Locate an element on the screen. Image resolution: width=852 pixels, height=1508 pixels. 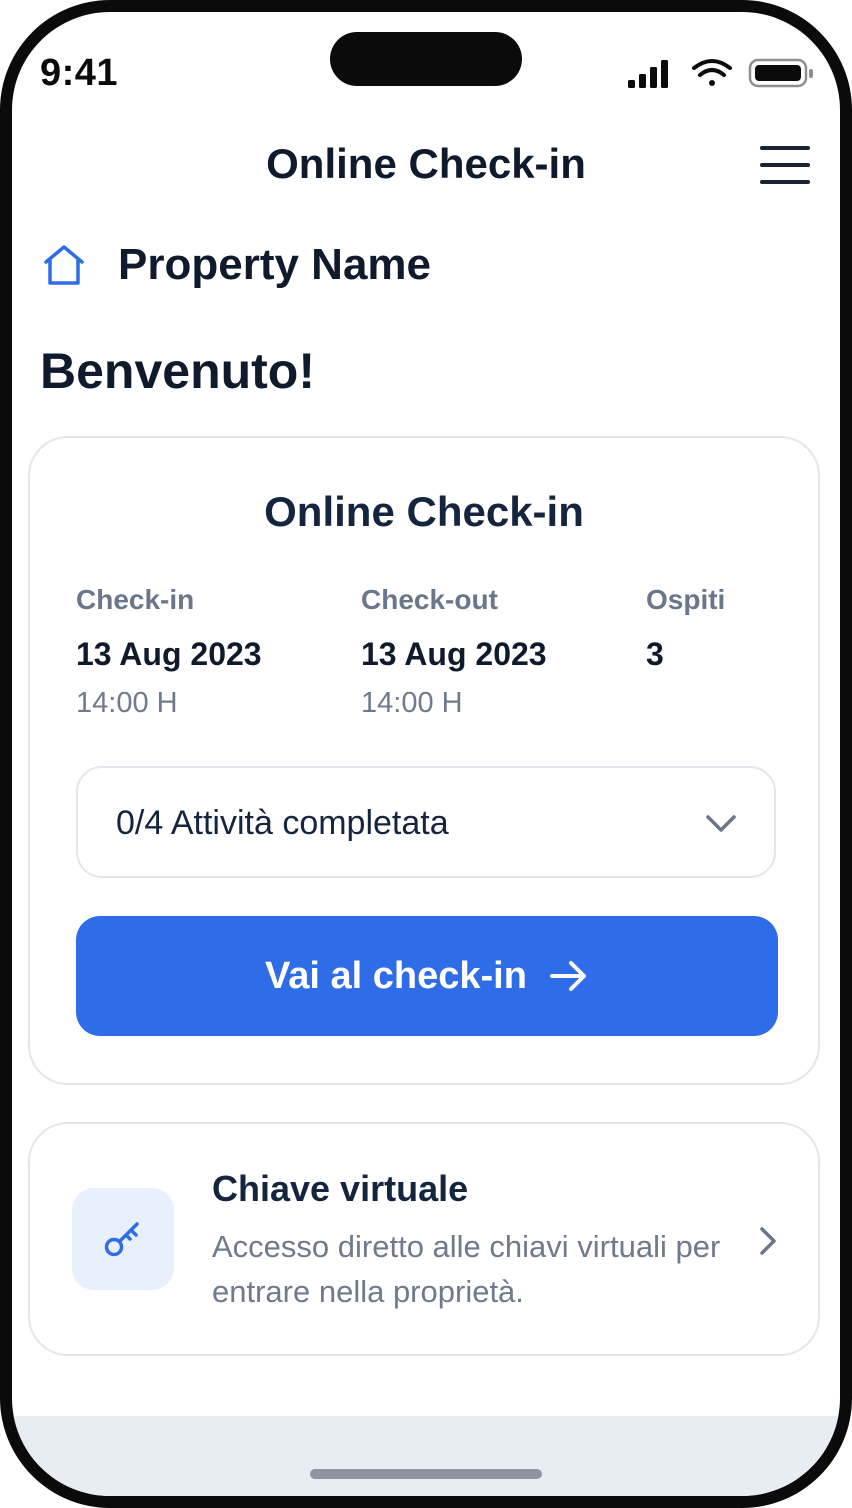
status-icons is located at coordinates (720, 73).